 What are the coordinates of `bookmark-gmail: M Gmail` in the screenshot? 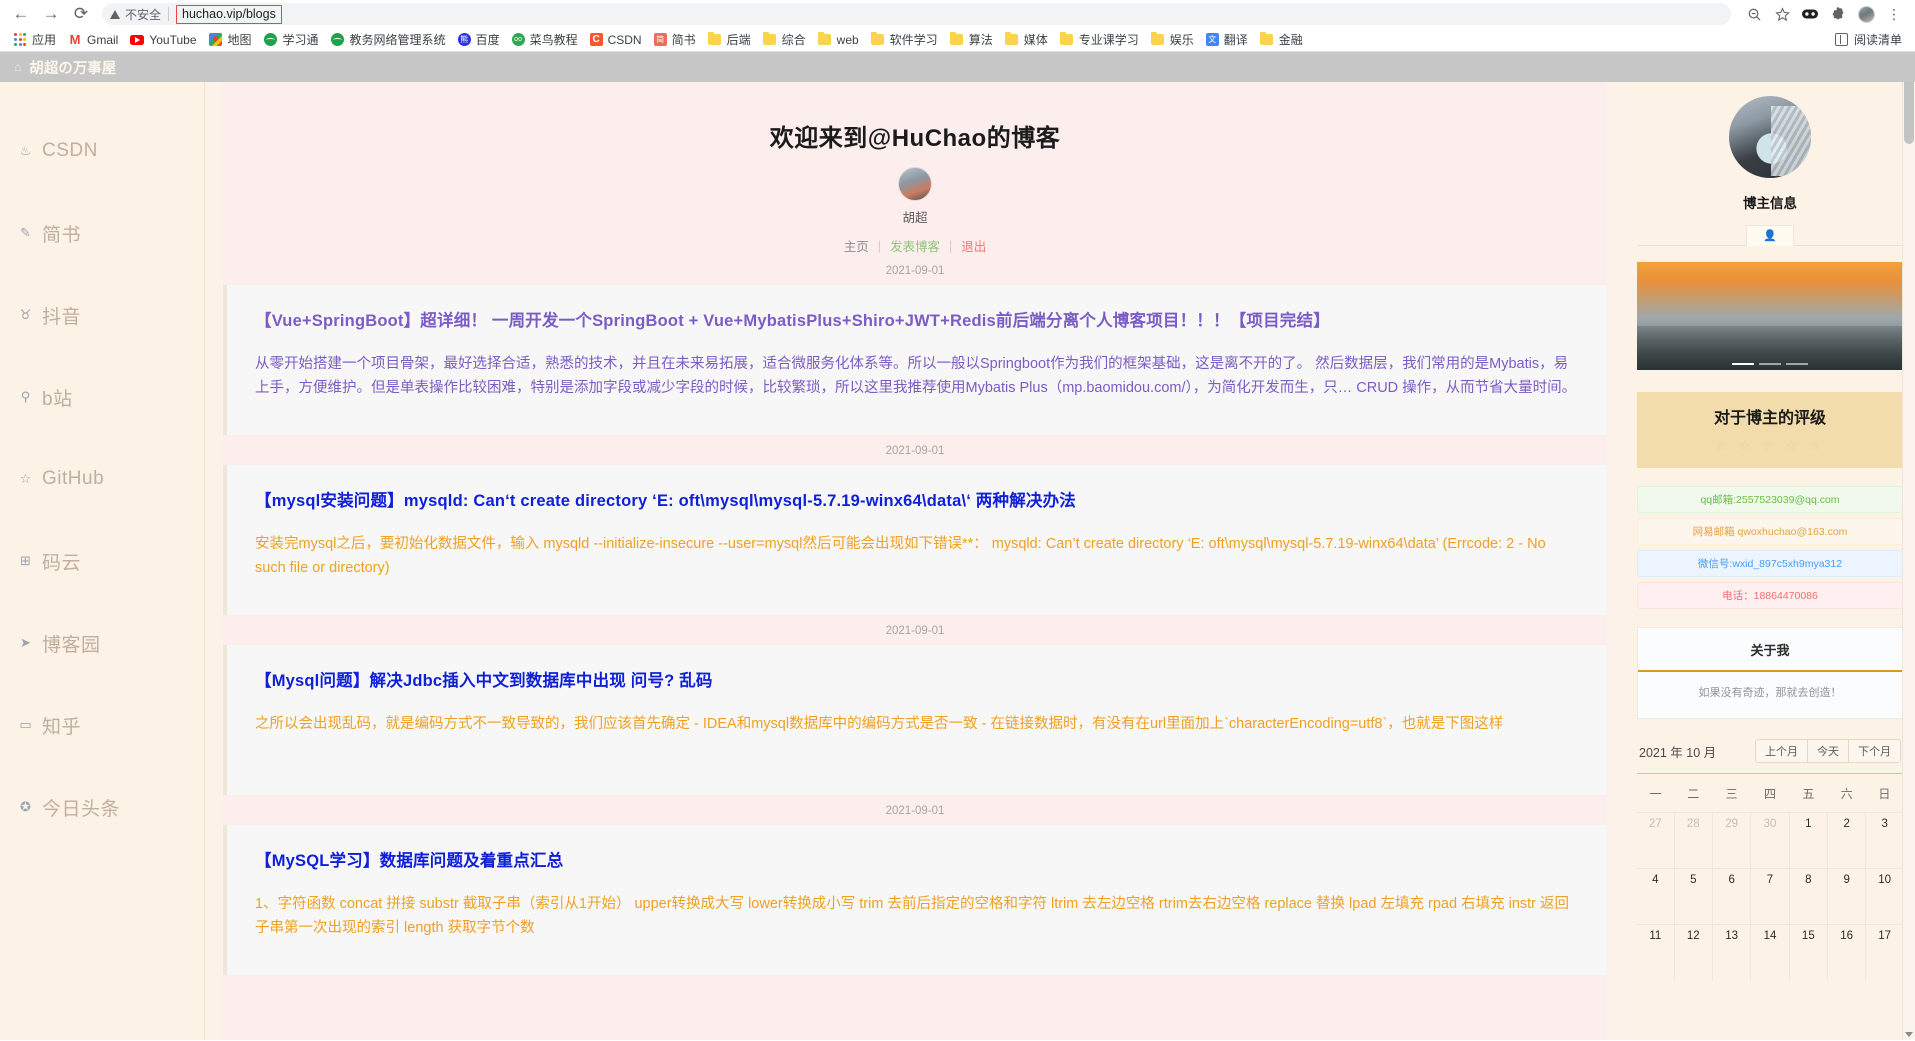 It's located at (93, 40).